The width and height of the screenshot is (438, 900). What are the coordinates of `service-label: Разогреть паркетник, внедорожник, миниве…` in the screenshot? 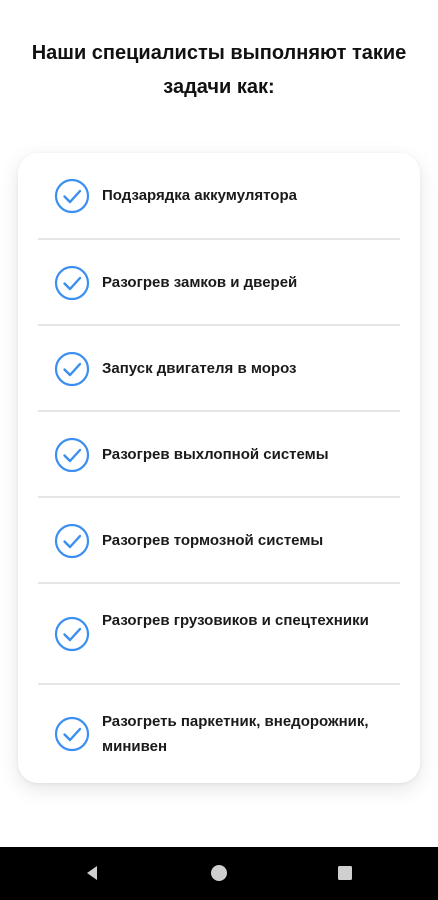 It's located at (235, 734).